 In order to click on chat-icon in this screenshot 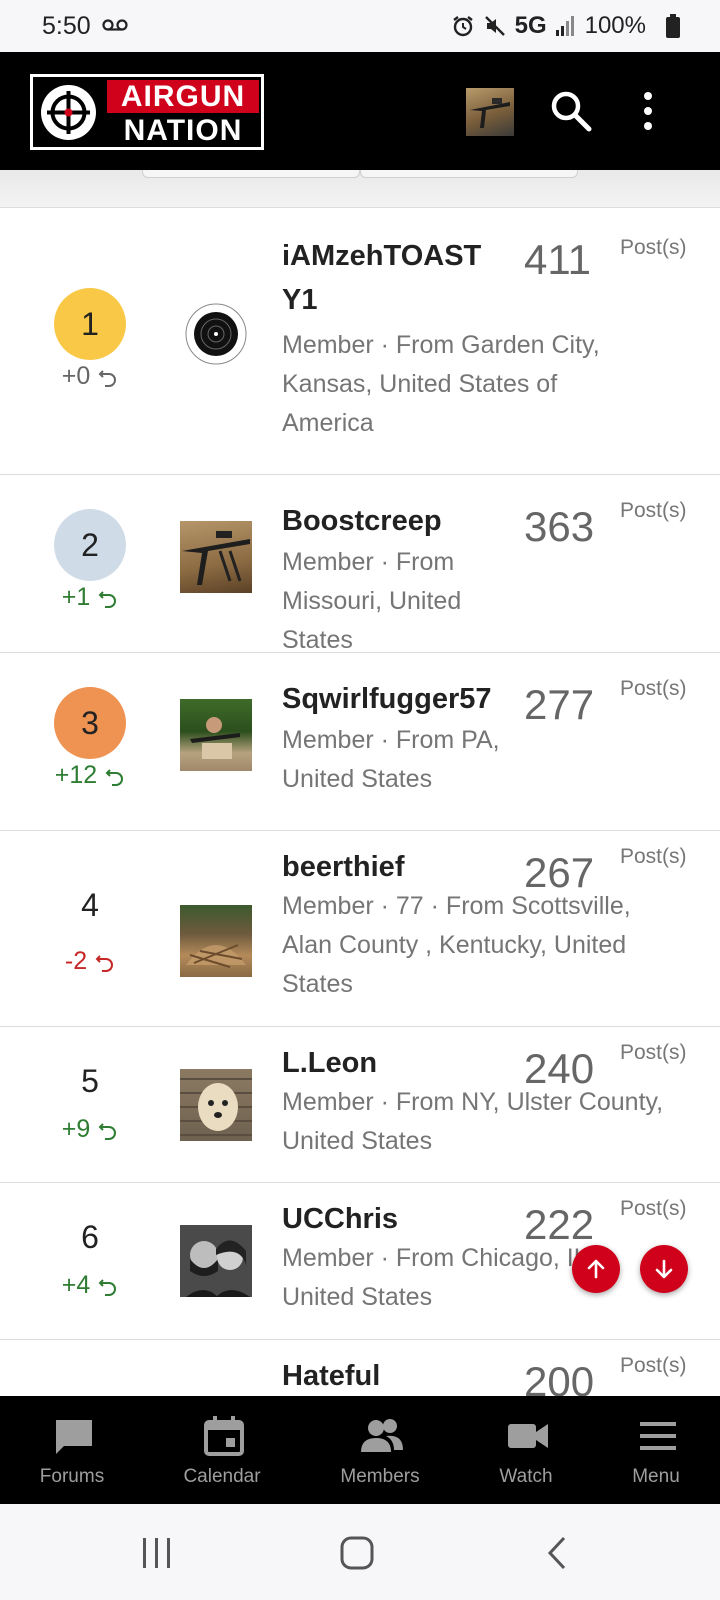, I will do `click(74, 1437)`.